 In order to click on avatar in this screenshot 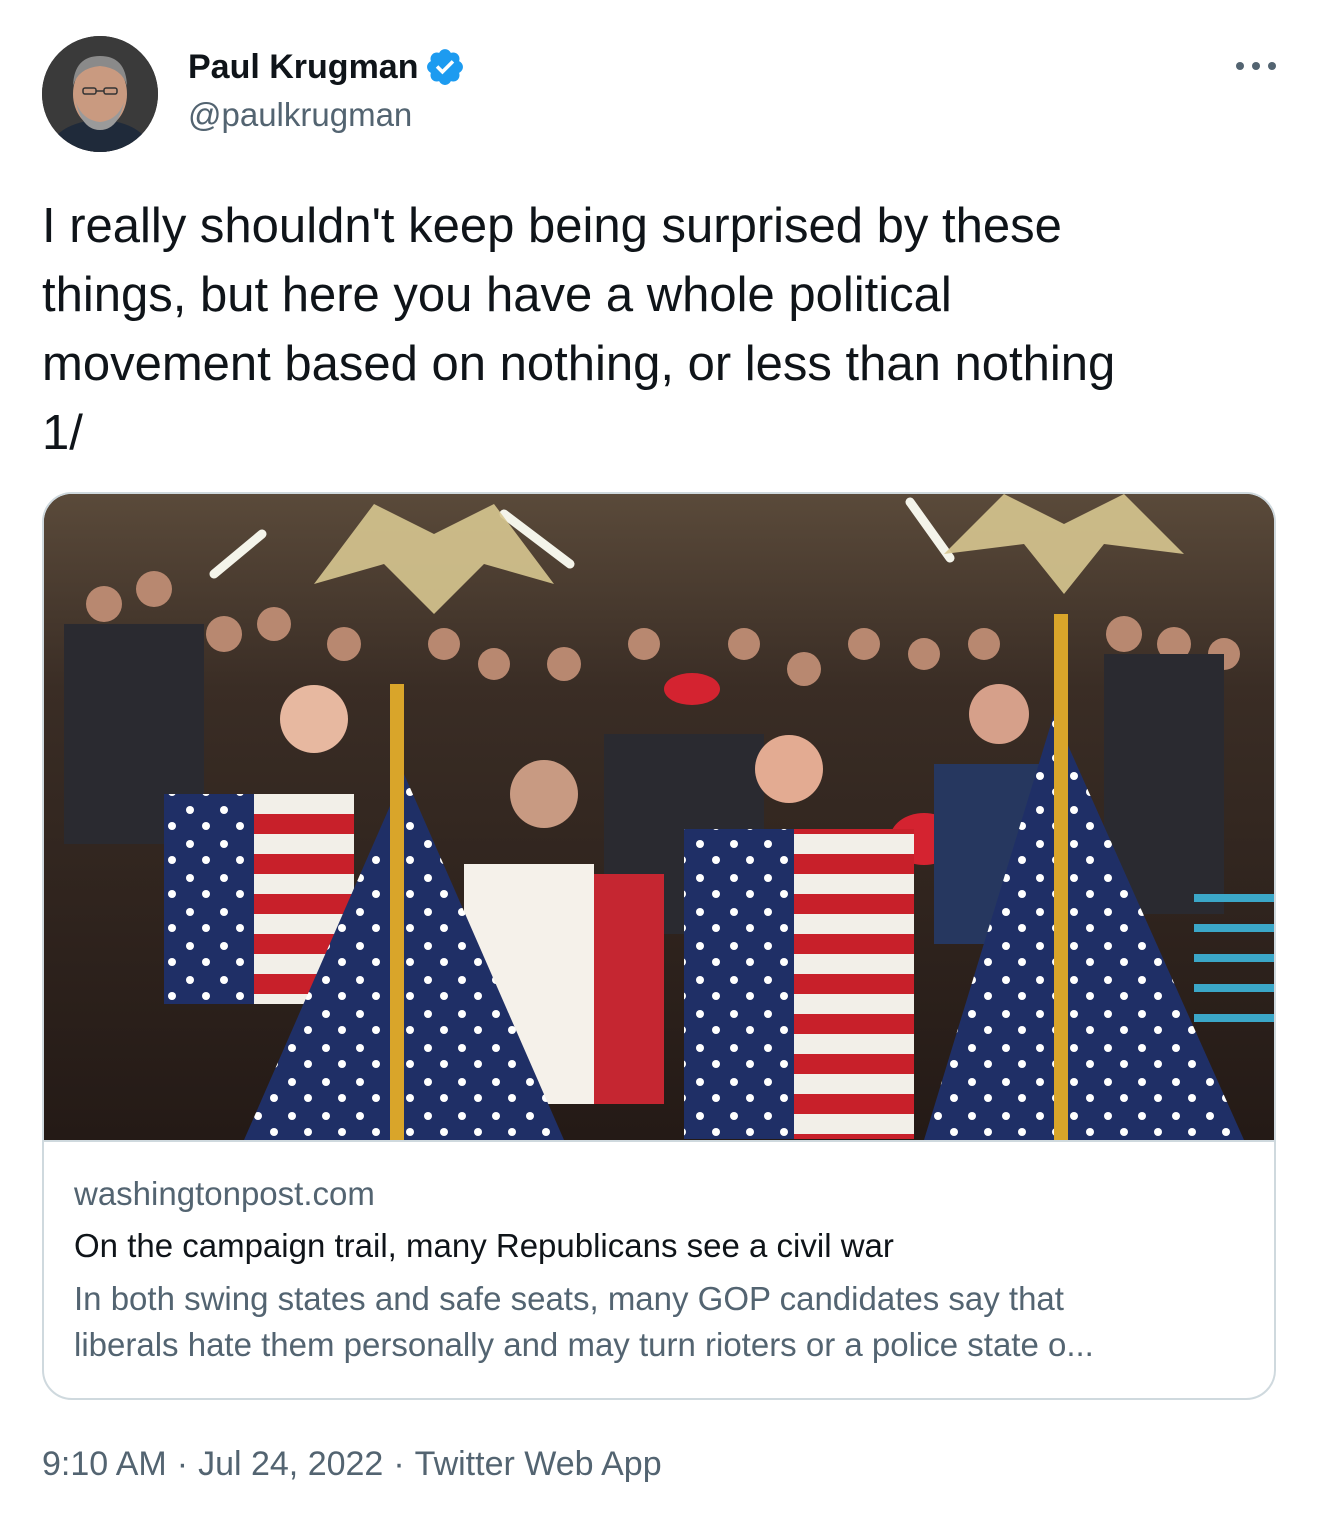, I will do `click(100, 94)`.